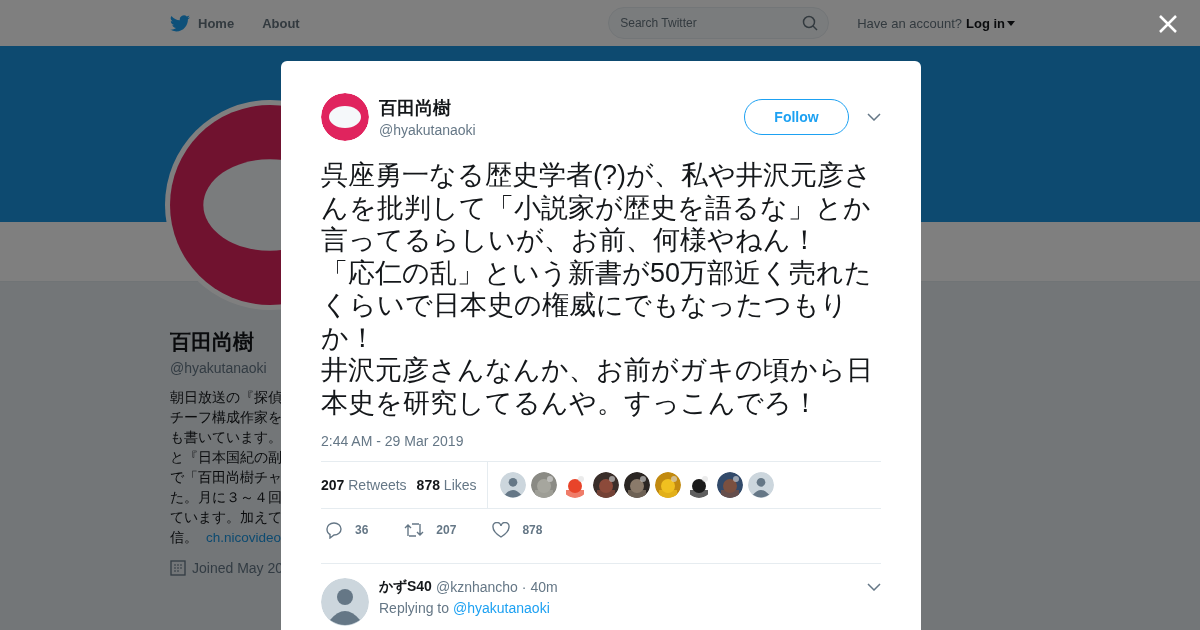 Image resolution: width=1200 pixels, height=630 pixels. What do you see at coordinates (1011, 23) in the screenshot?
I see `caret-icon` at bounding box center [1011, 23].